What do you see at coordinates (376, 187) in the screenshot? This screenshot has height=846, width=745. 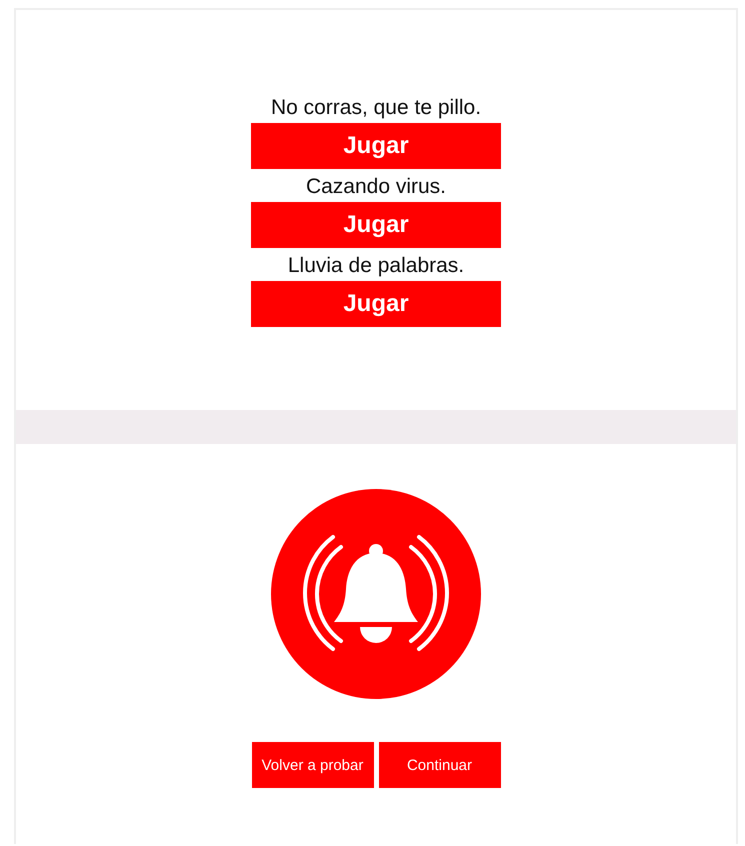 I see `game-title: Cazando virus.` at bounding box center [376, 187].